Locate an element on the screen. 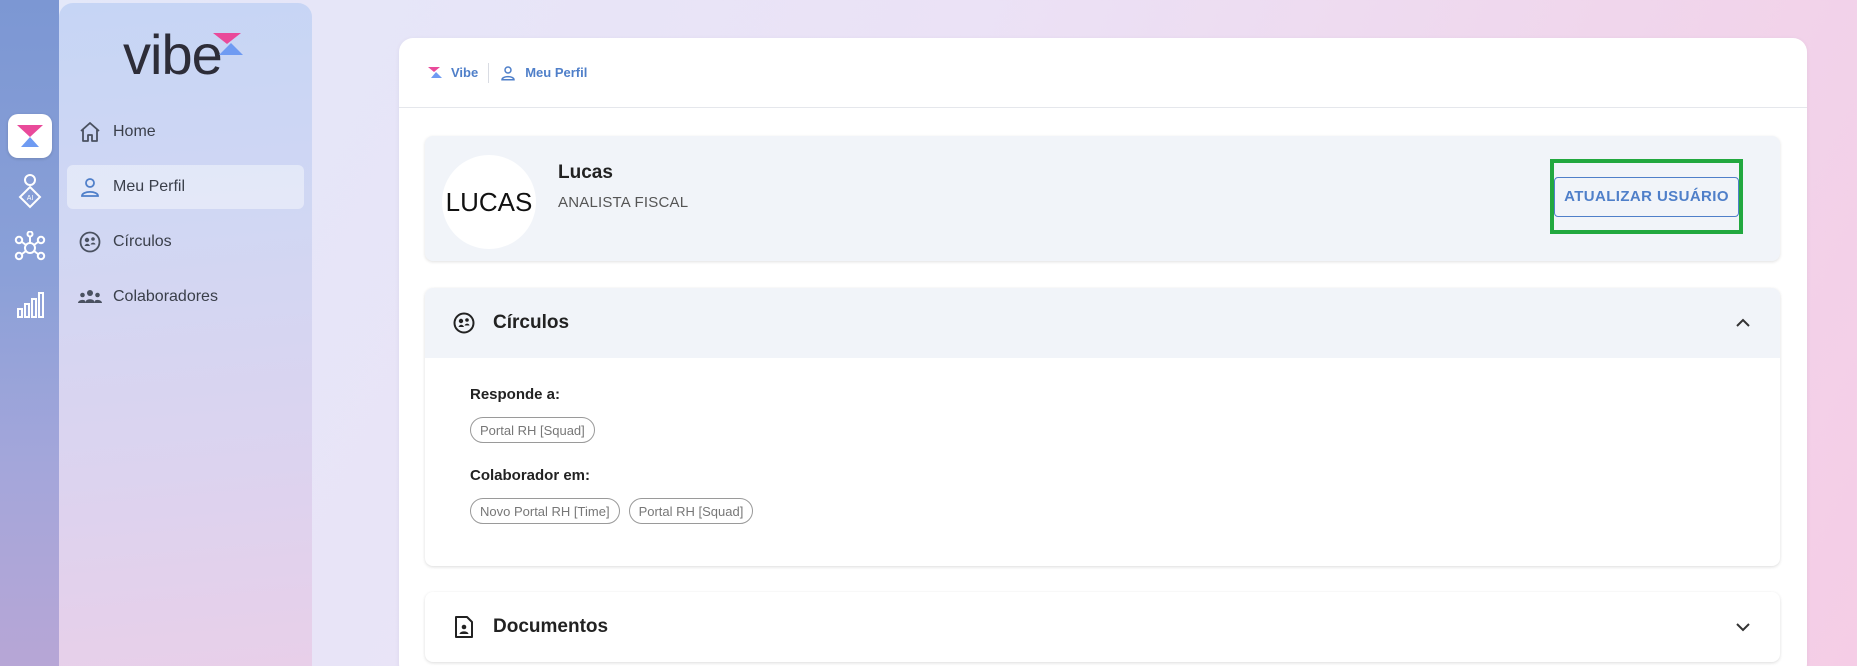  documentos-title: Documentos is located at coordinates (551, 626).